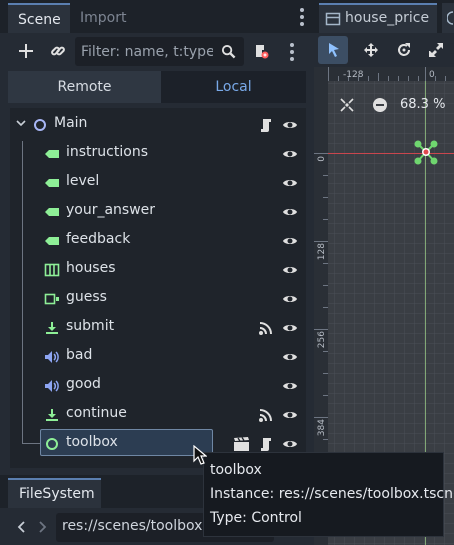  Describe the element at coordinates (404, 50) in the screenshot. I see `rotate-mode-icon` at that location.